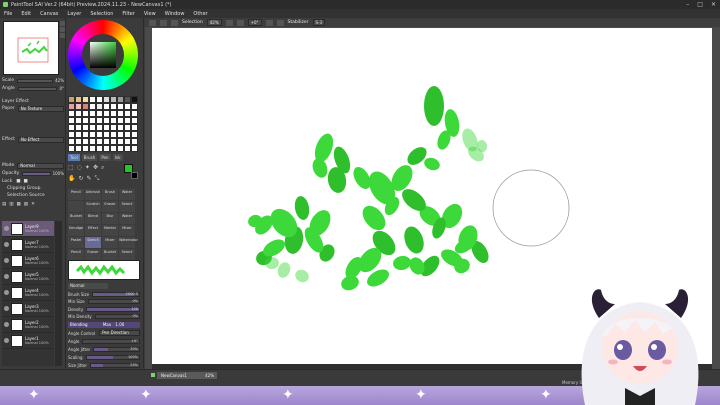 The image size is (720, 405). I want to click on lock-pixels-checkbox: ■, so click(26, 181).